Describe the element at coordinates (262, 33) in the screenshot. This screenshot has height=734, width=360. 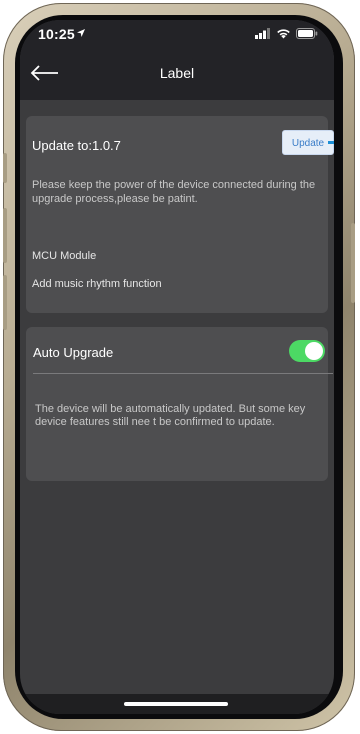
I see `cellular-signal-icon` at that location.